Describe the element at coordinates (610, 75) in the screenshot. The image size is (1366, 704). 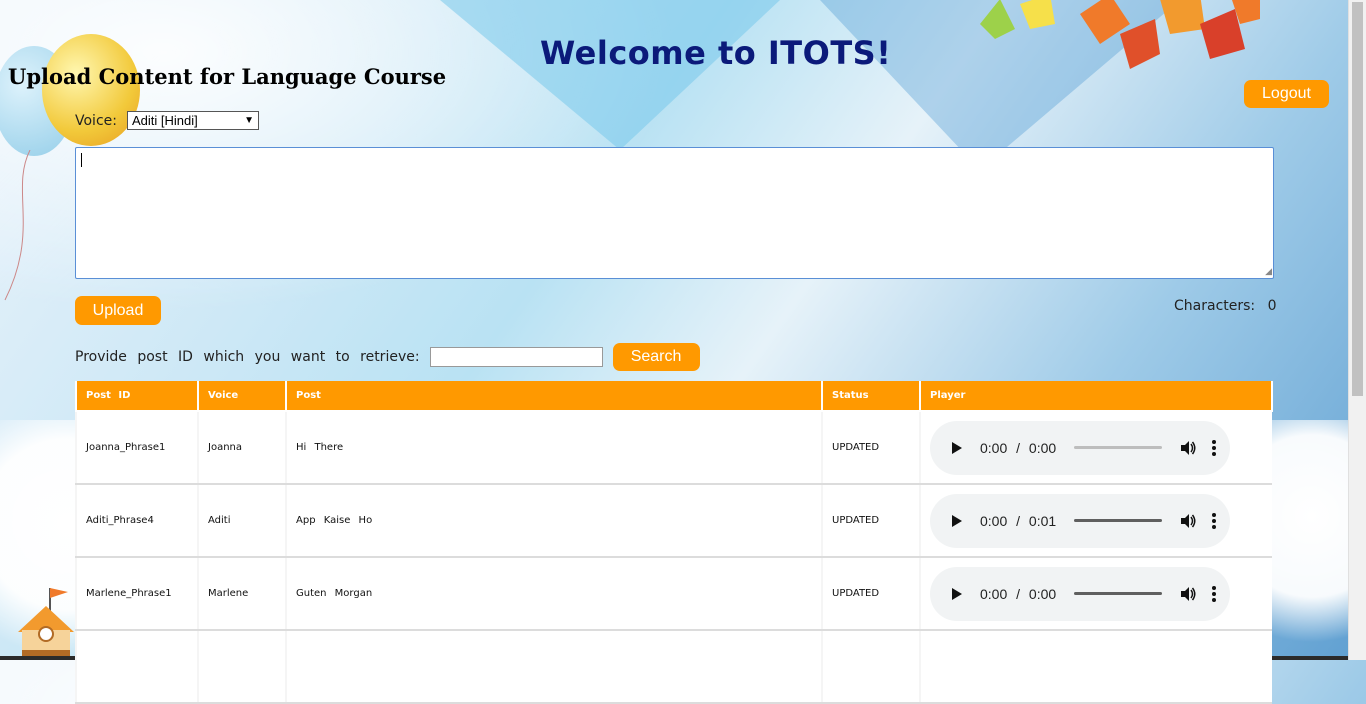
I see `background-shape` at that location.